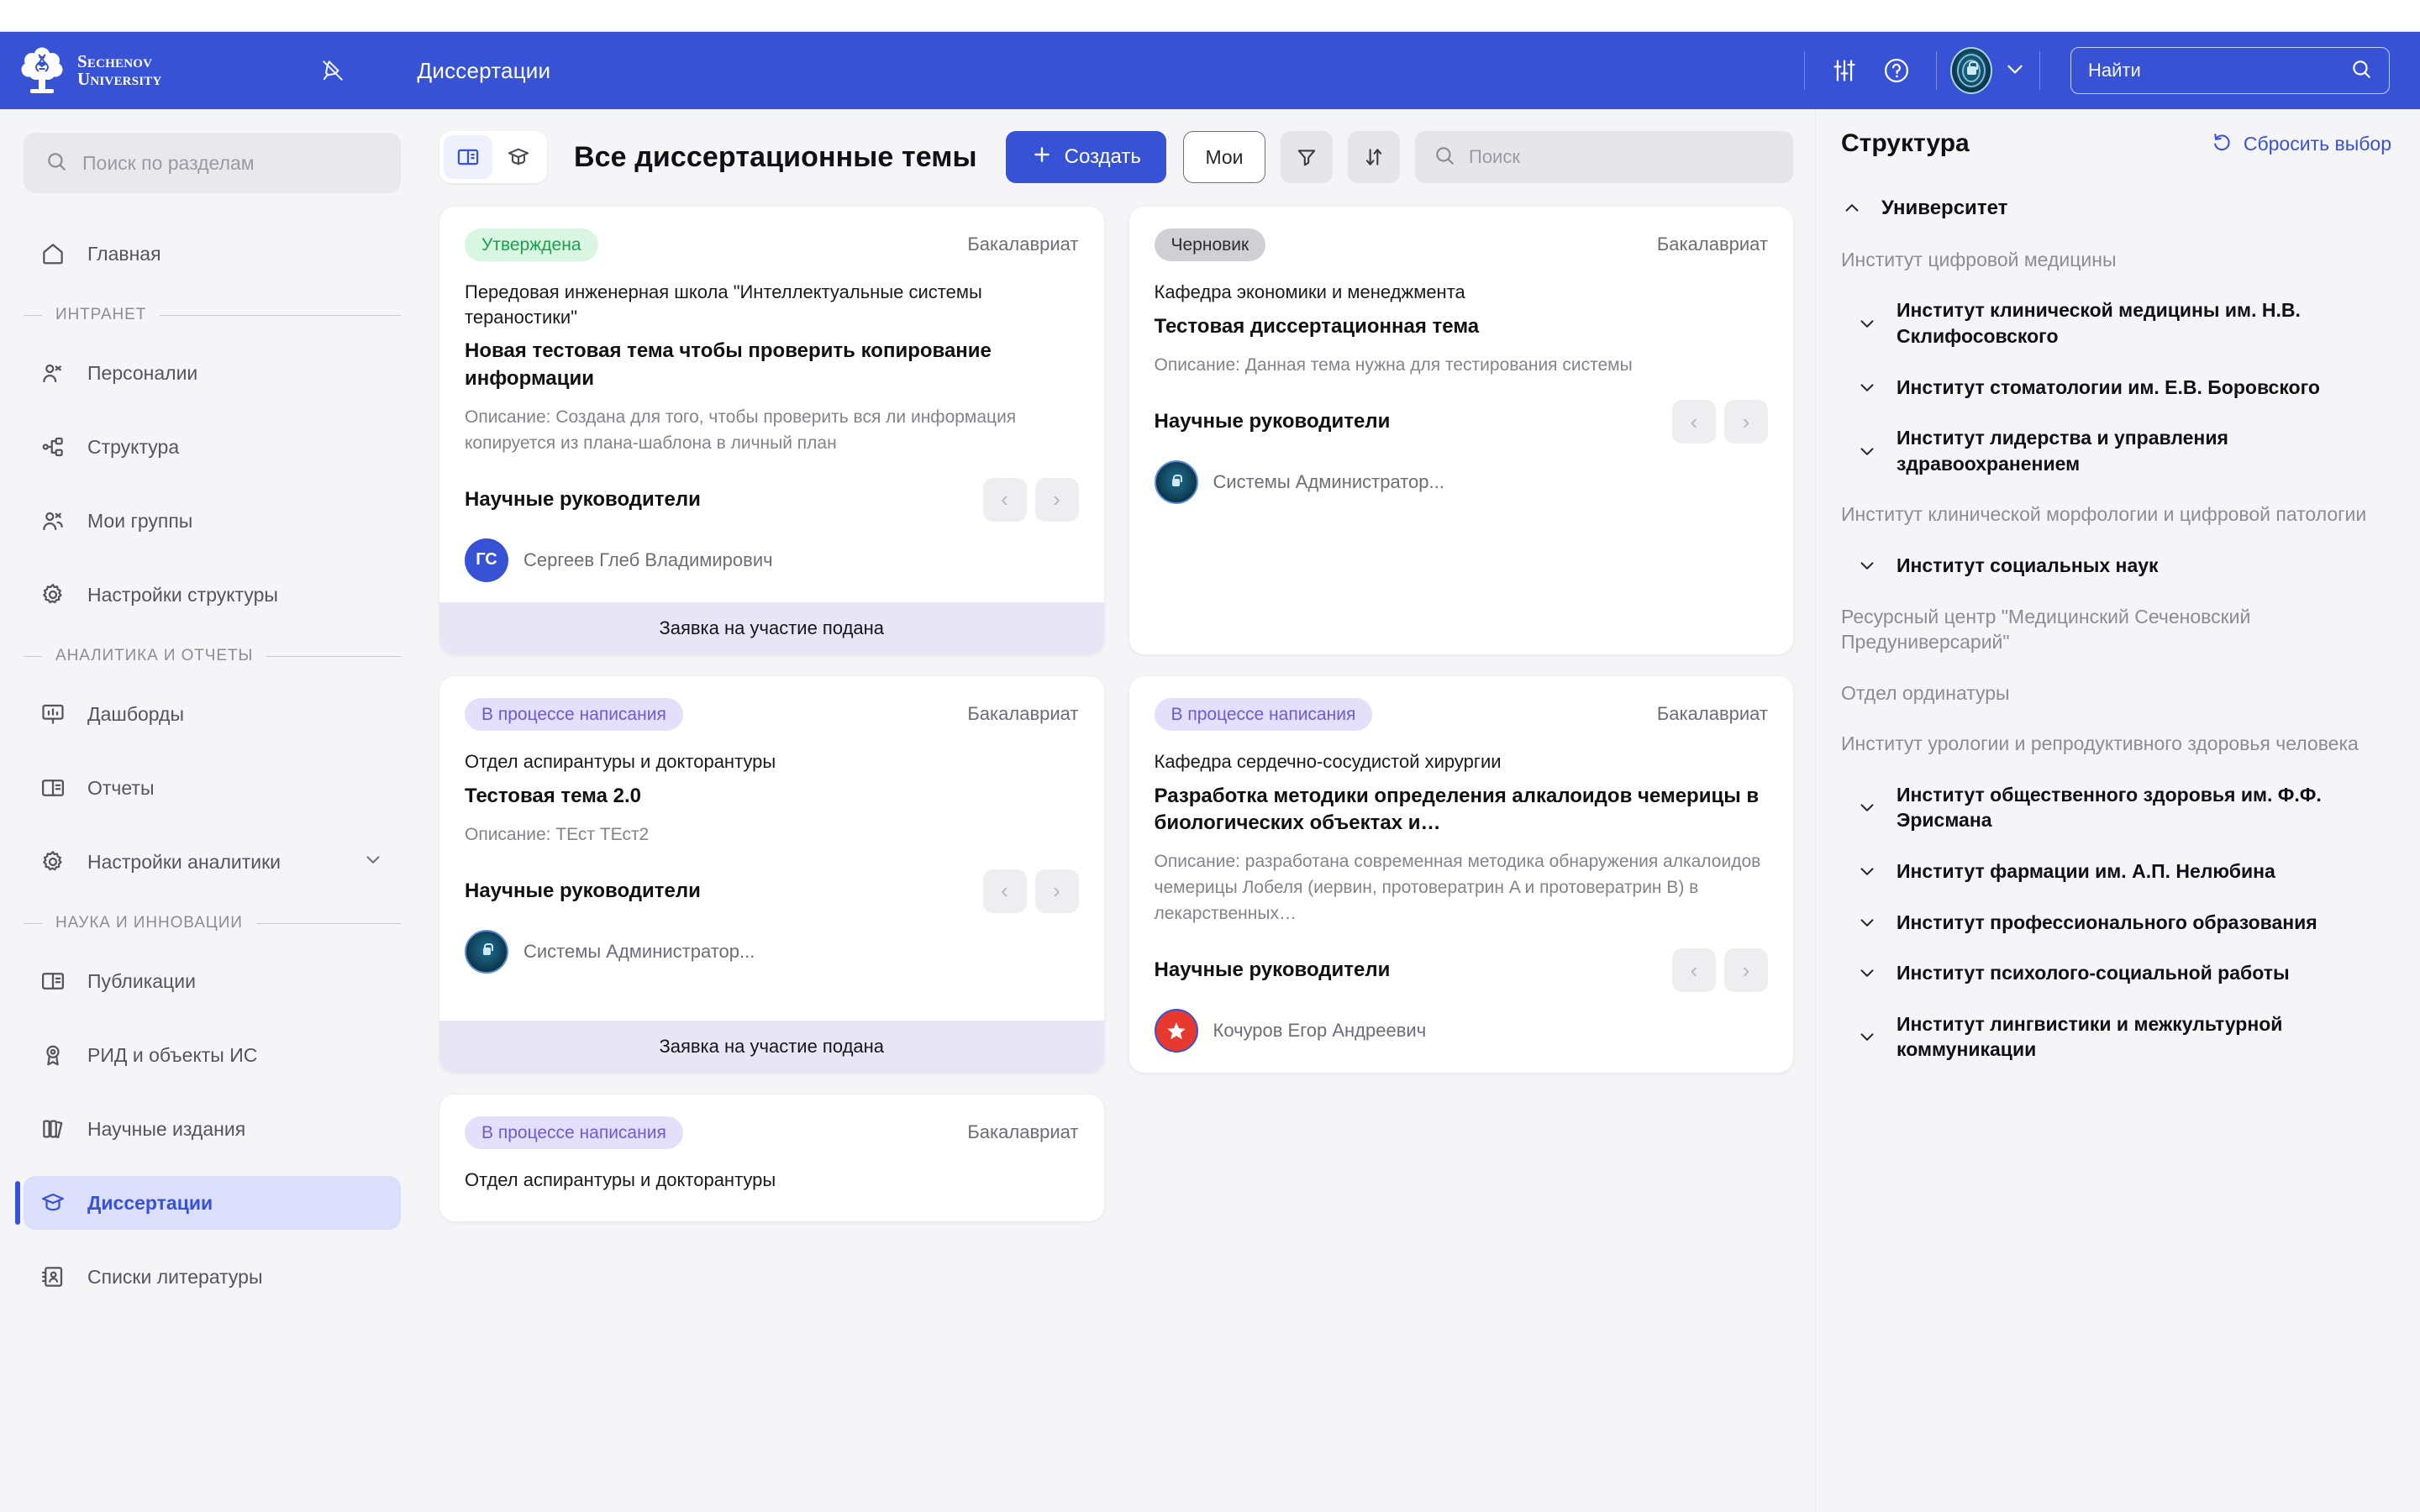  Describe the element at coordinates (2215, 70) in the screenshot. I see `header-search-input: Найти` at that location.